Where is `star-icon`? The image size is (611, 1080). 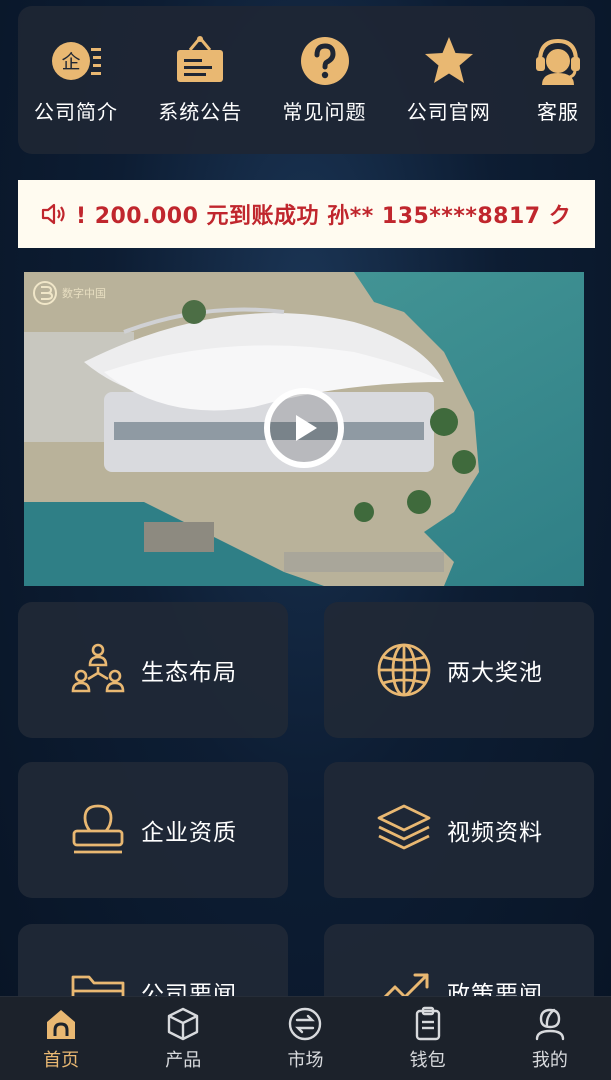 star-icon is located at coordinates (448, 60).